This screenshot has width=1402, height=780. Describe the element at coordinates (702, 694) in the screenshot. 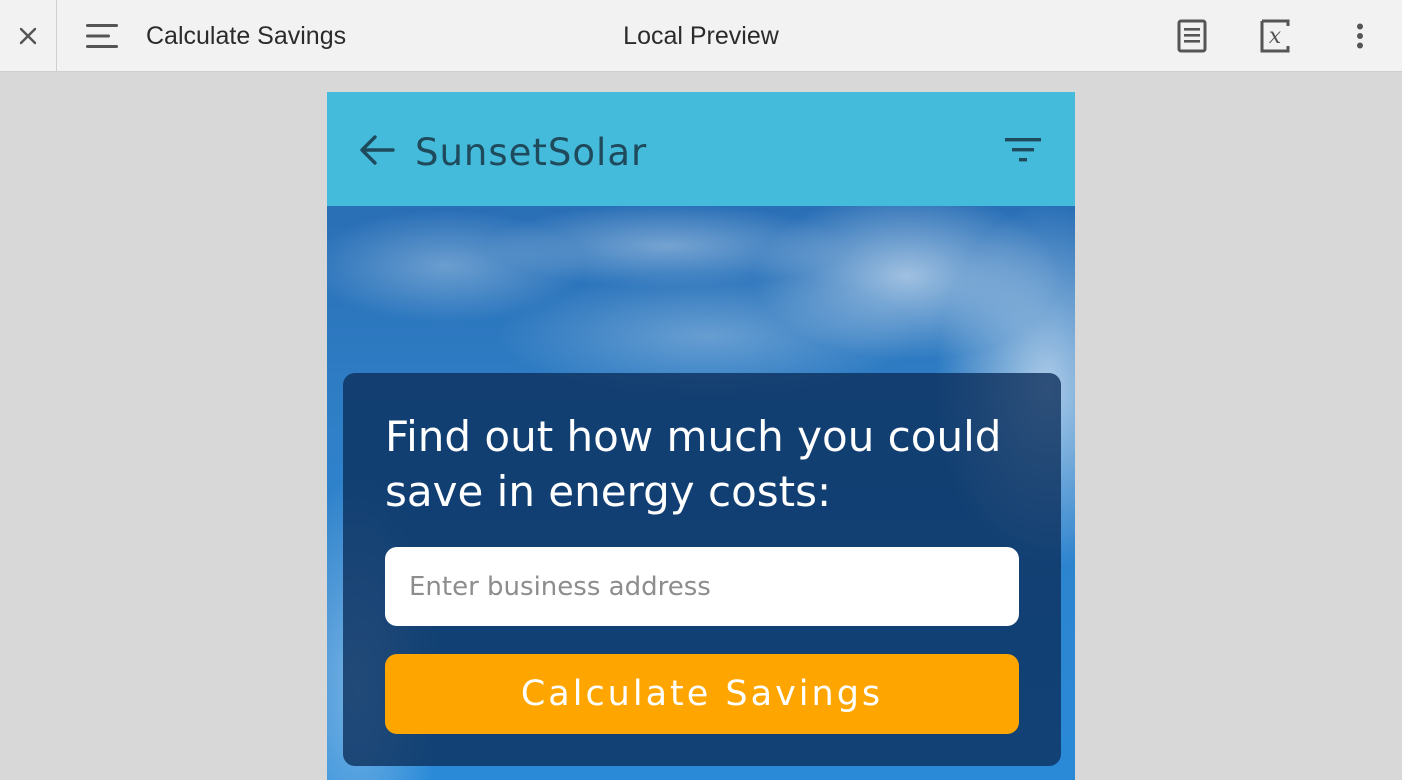

I see `calculate-savings-button: Calculate Savings` at that location.